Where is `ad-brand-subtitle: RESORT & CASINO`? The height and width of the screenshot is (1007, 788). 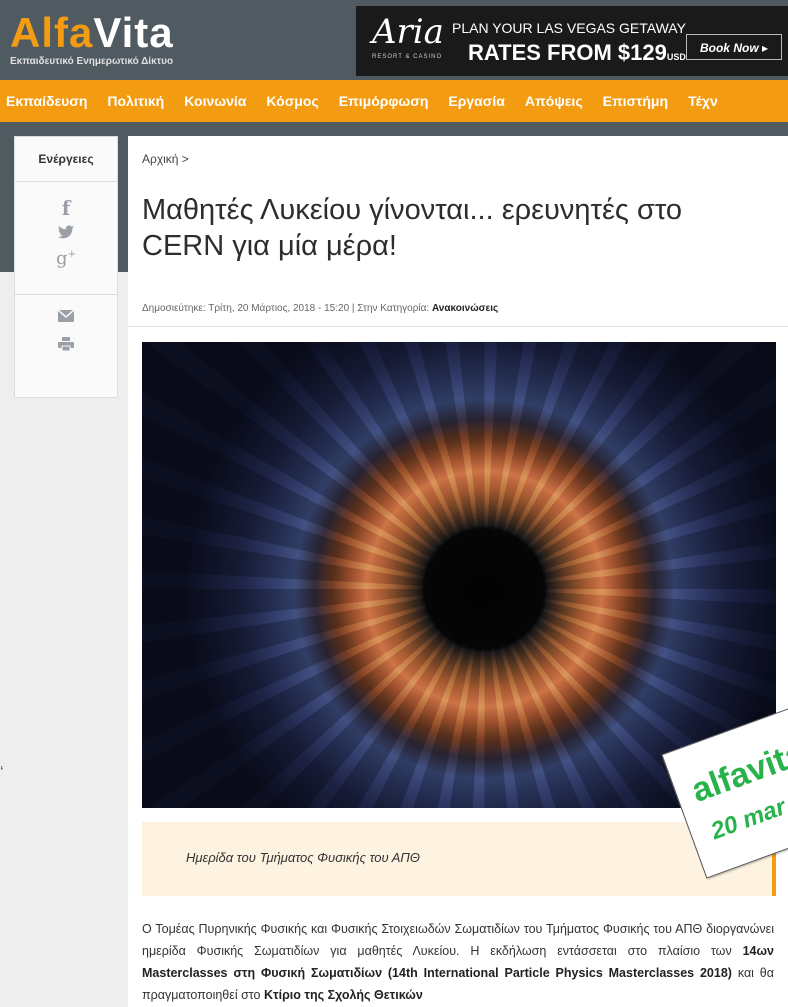
ad-brand-subtitle: RESORT & CASINO is located at coordinates (407, 57).